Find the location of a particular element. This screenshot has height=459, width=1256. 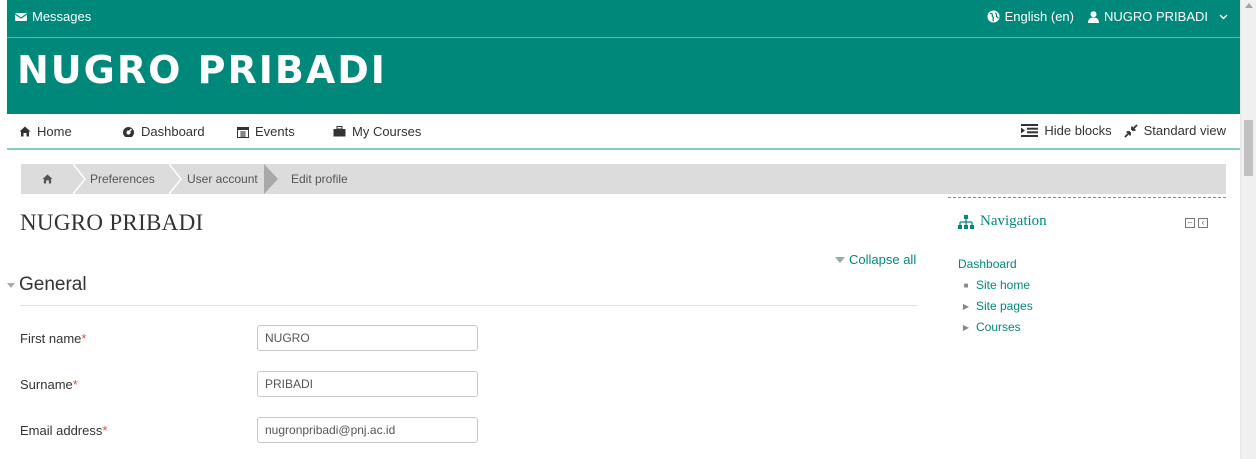

nav-item-home: Home is located at coordinates (45, 131).